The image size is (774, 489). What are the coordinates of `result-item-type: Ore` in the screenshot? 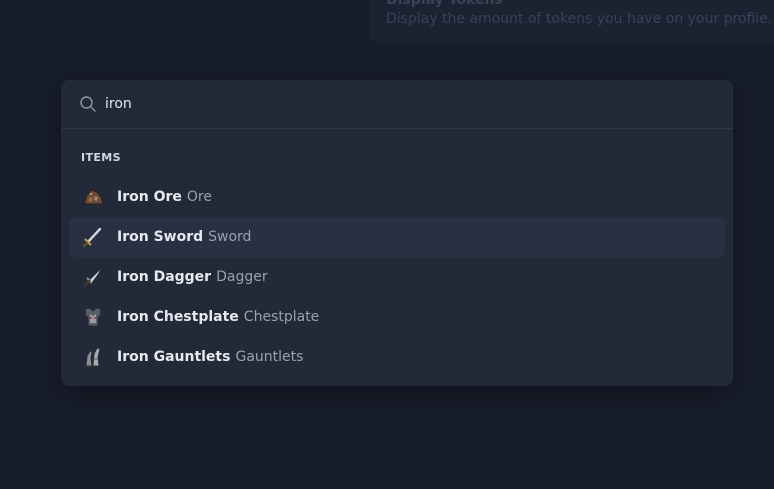 It's located at (199, 197).